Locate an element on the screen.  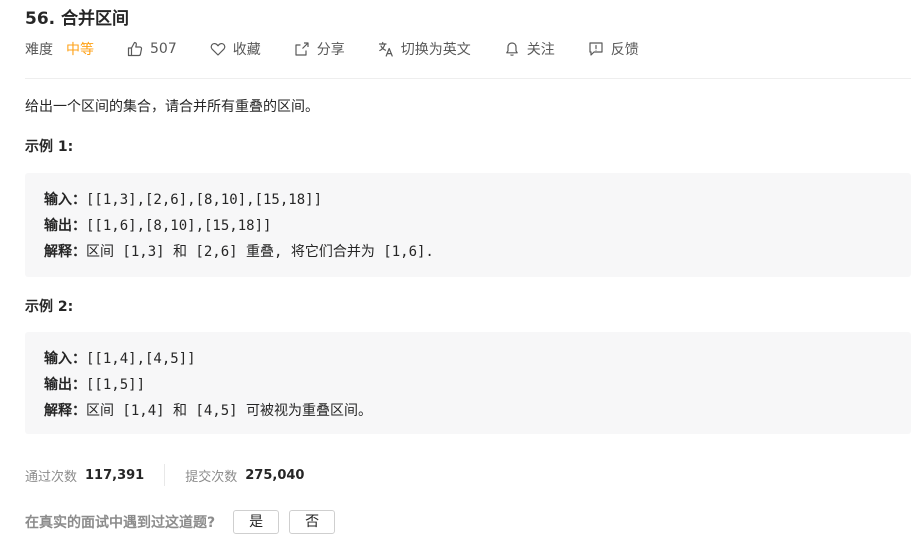
example-2-explain-line: 解释：区间 [1,4] 和 [4,5] 可被视为重叠区间。 is located at coordinates (477, 411).